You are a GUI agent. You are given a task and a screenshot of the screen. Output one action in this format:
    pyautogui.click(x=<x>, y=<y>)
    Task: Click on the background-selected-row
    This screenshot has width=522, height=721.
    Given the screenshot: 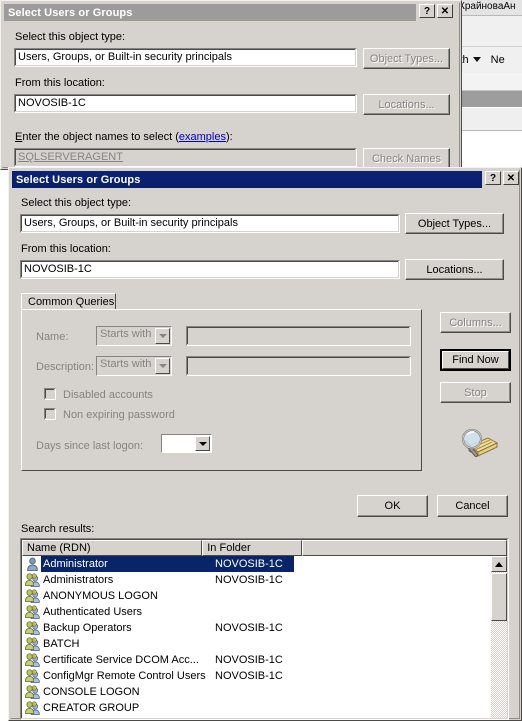 What is the action you would take?
    pyautogui.click(x=489, y=99)
    